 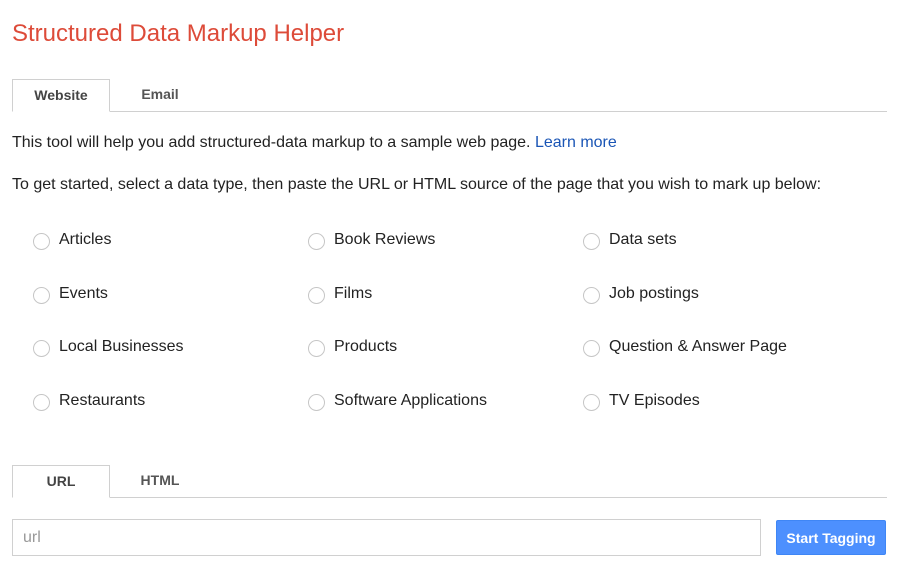 I want to click on option-films: Films, so click(x=340, y=293).